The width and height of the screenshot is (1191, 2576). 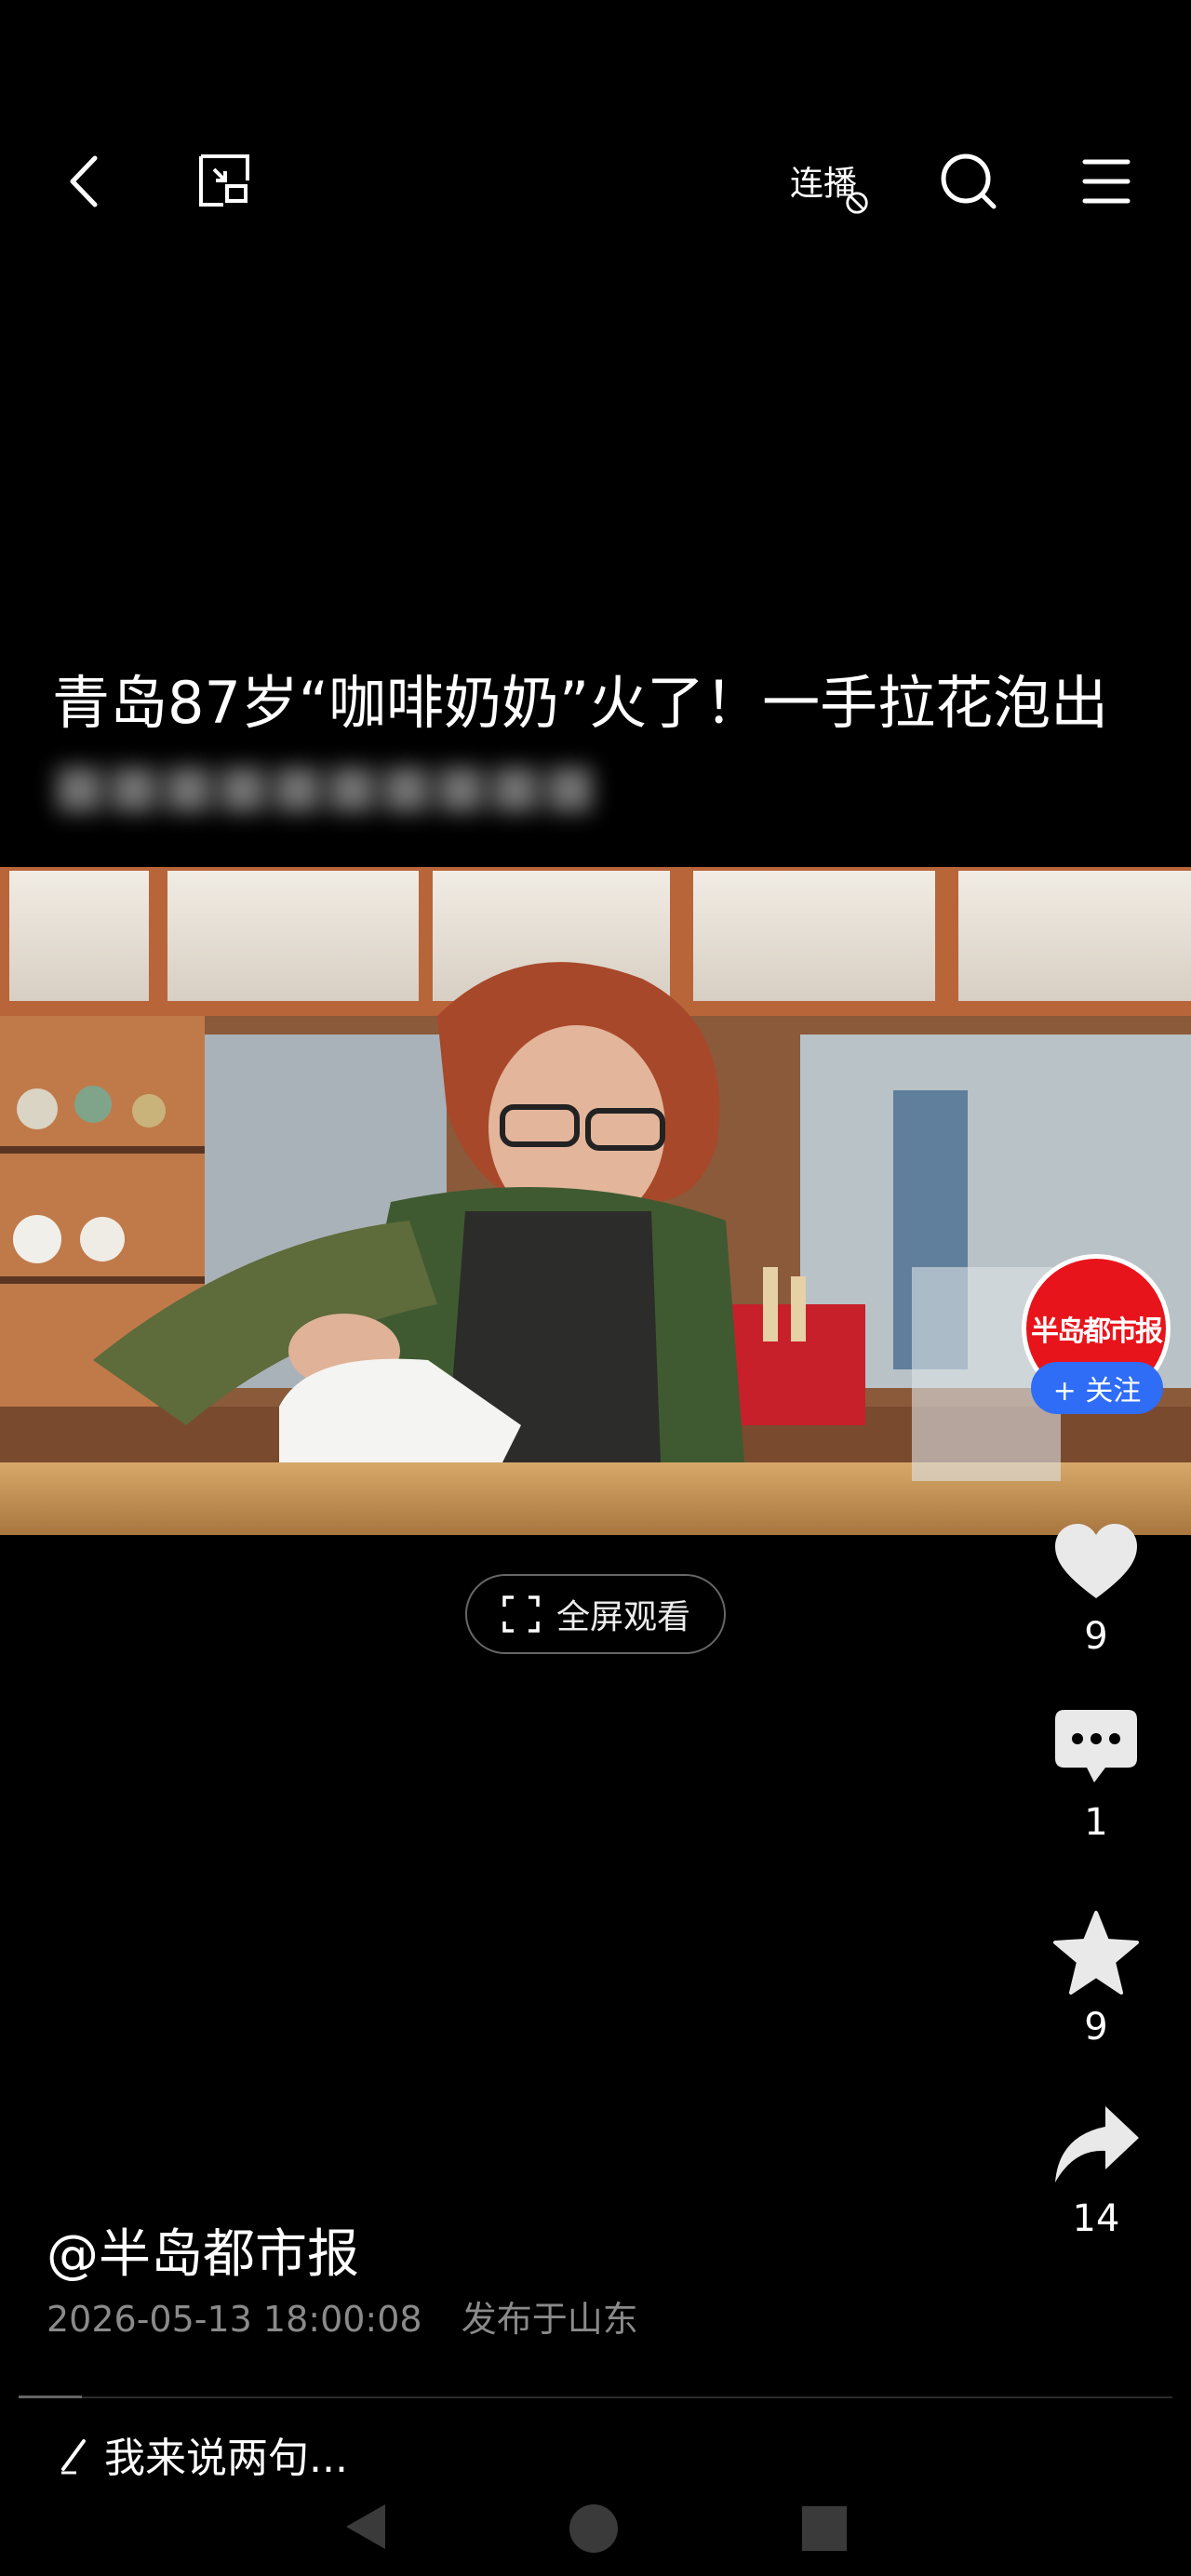 What do you see at coordinates (50, 2397) in the screenshot?
I see `progress-indicator` at bounding box center [50, 2397].